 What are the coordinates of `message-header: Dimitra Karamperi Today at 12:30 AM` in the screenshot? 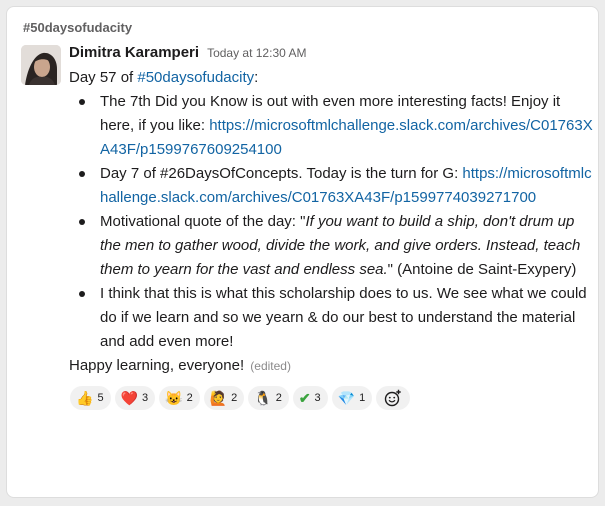 It's located at (331, 55).